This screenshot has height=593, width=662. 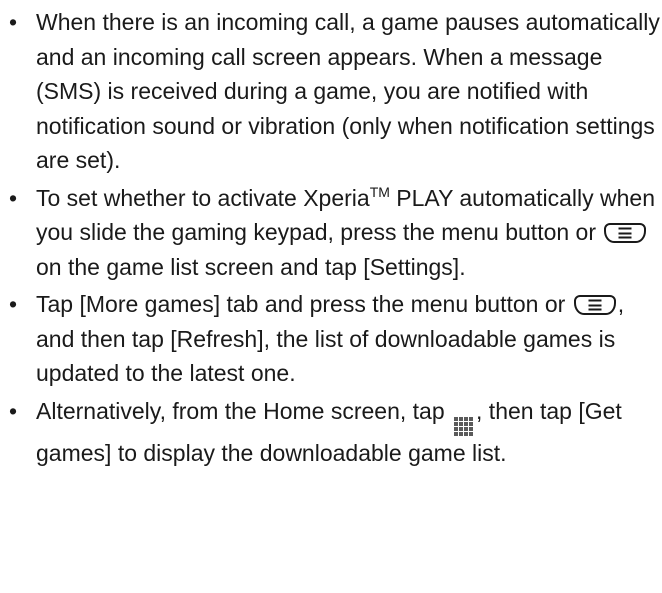 What do you see at coordinates (244, 410) in the screenshot?
I see `bullet-text-part: Alternatively, from the Home screen, tap` at bounding box center [244, 410].